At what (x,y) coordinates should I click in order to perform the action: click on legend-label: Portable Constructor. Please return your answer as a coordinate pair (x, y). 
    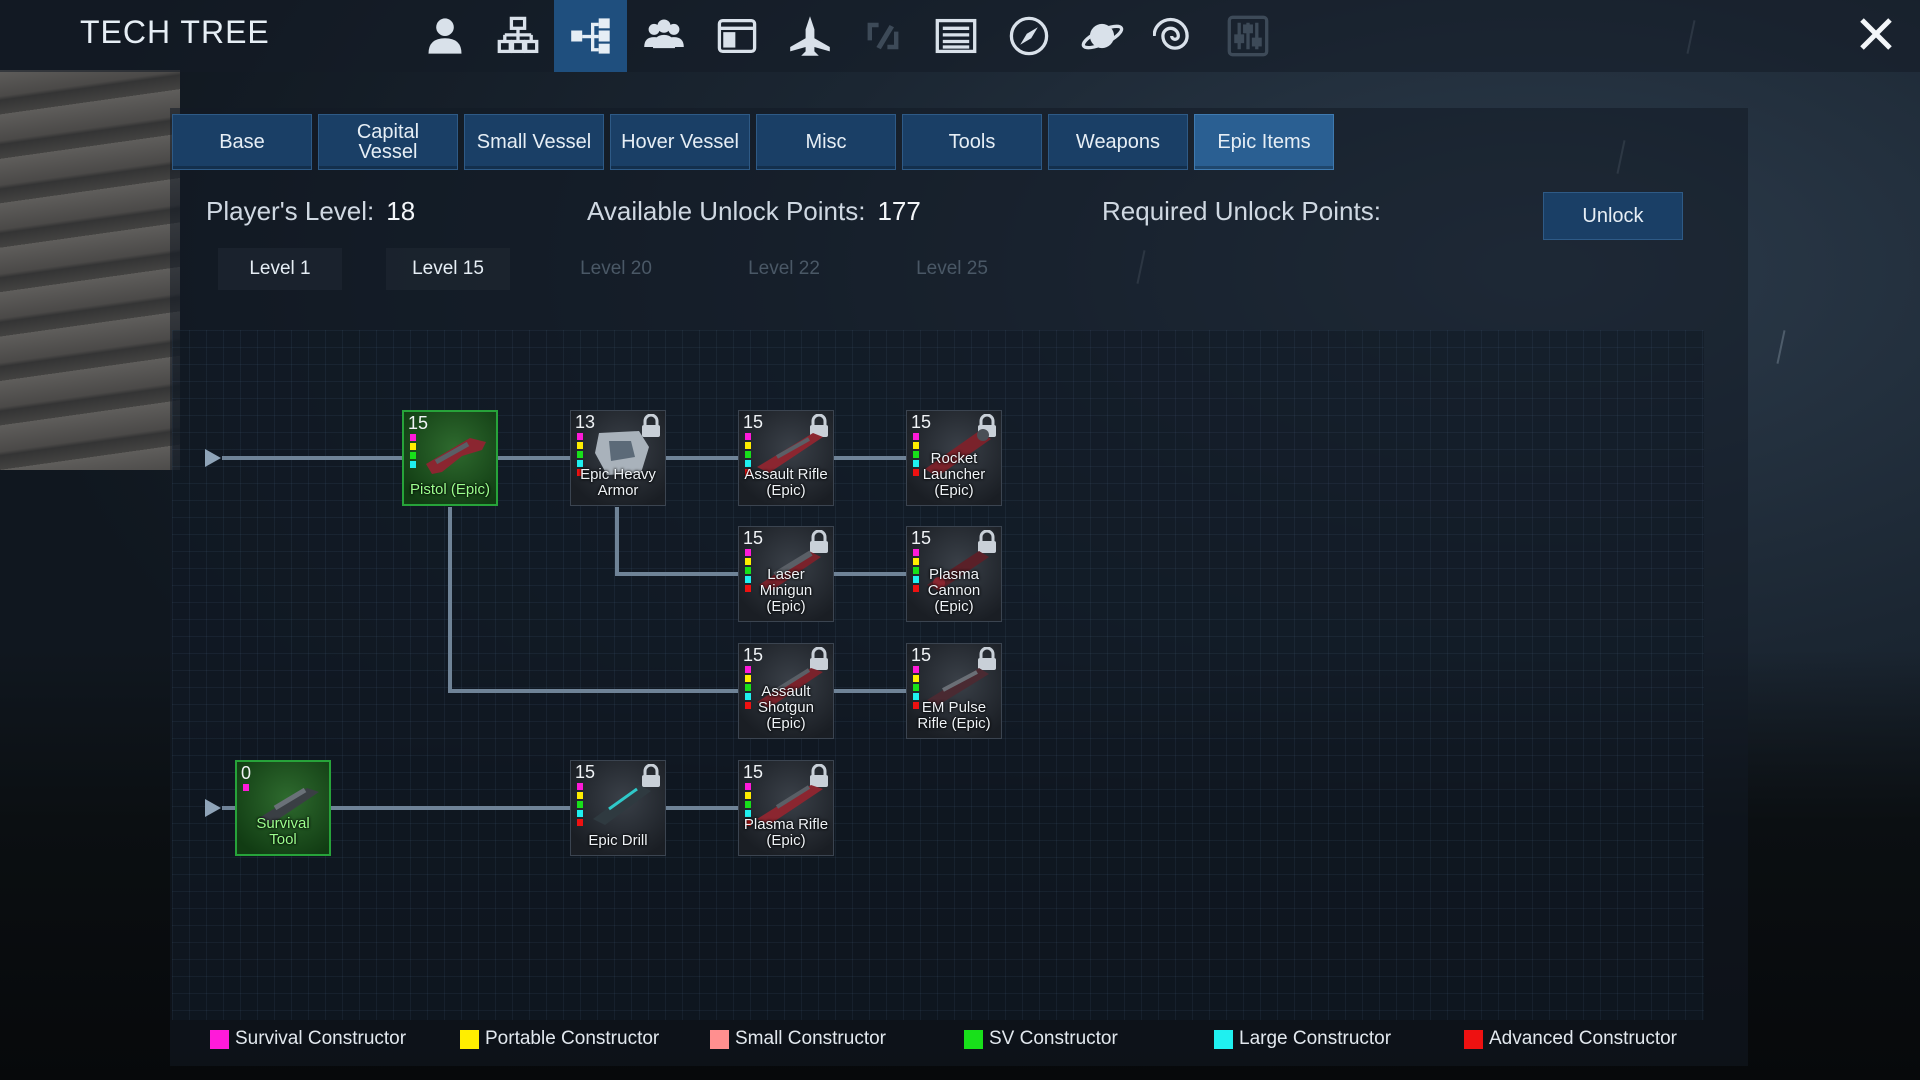
    Looking at the image, I should click on (572, 1038).